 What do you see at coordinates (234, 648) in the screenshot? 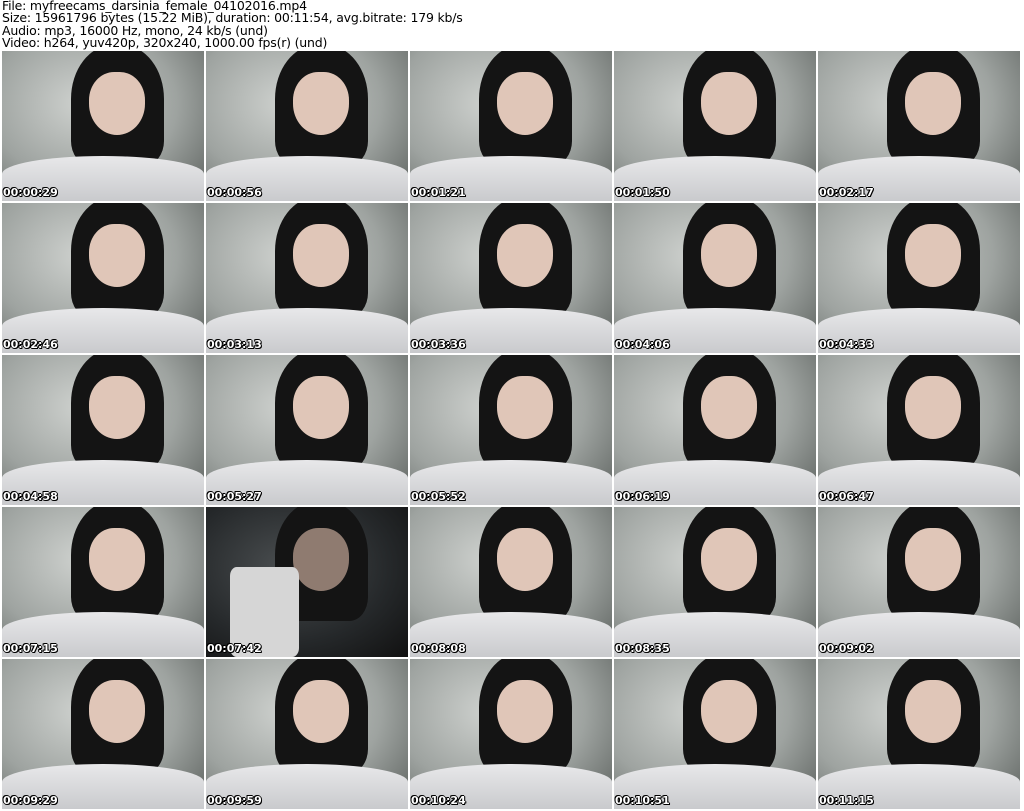
I see `timestamp: 00:07:42` at bounding box center [234, 648].